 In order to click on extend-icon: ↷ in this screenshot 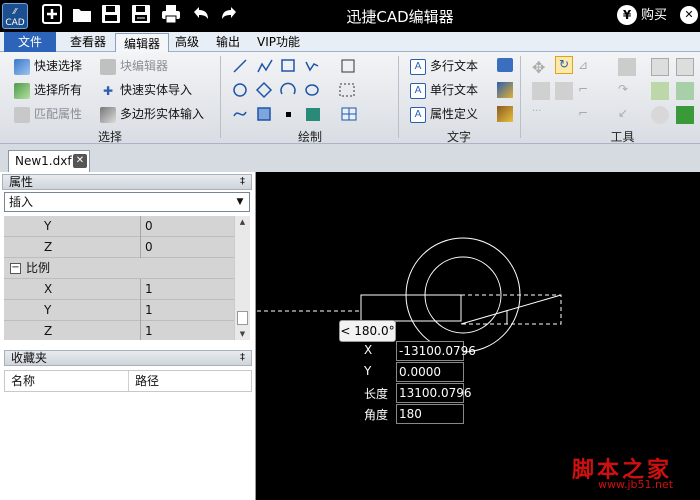, I will do `click(627, 91)`.